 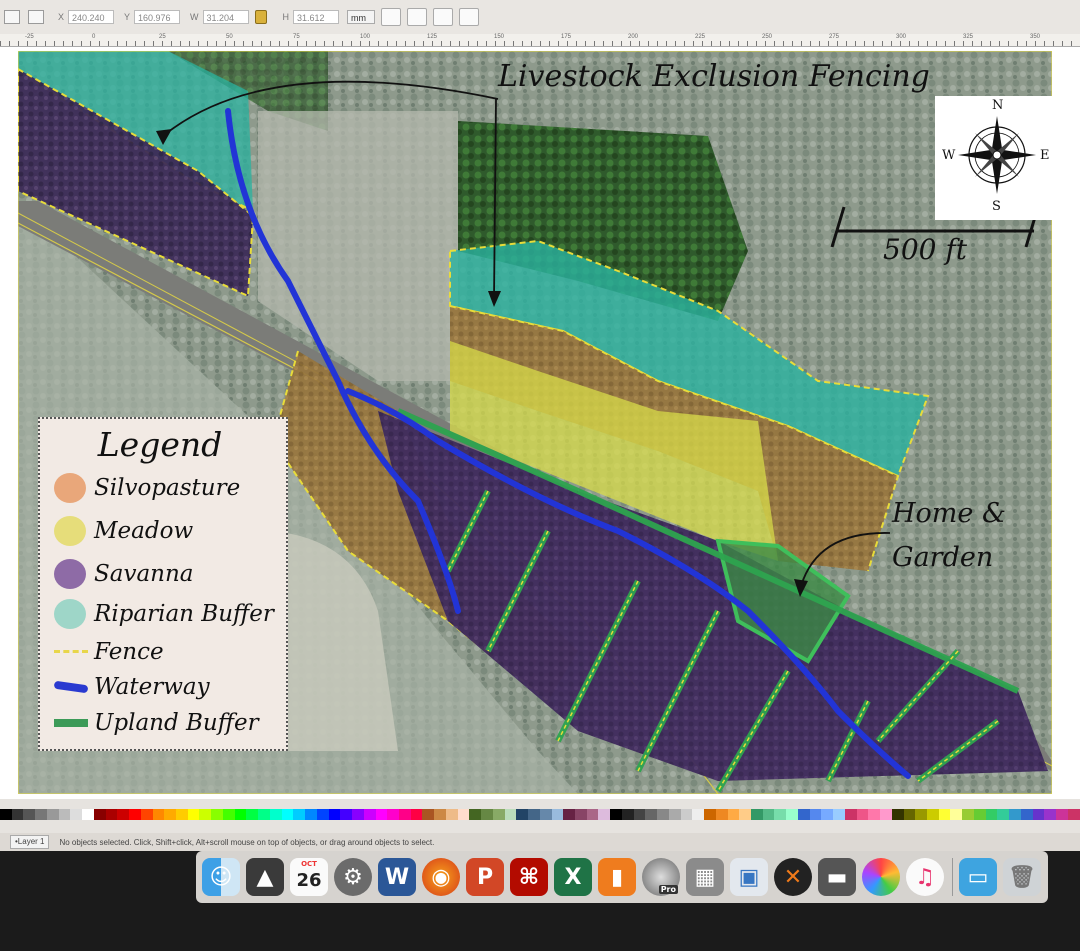 I want to click on acrobat-icon: ⌘, so click(x=529, y=877).